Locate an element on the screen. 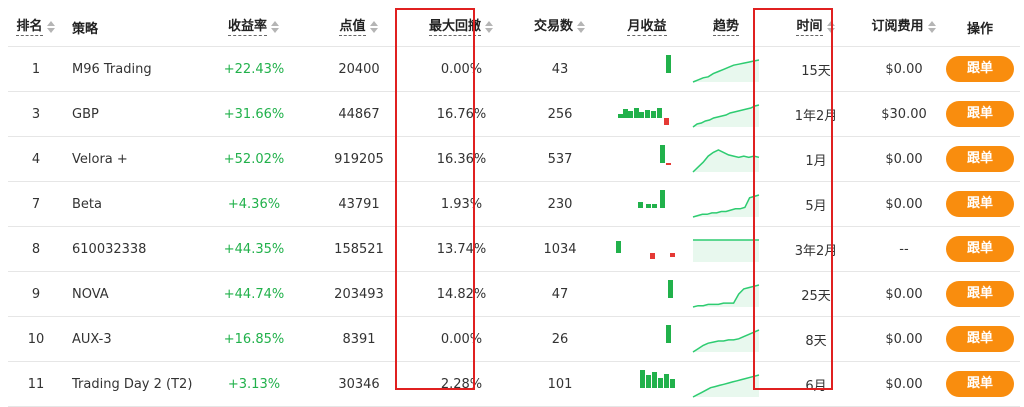 The height and width of the screenshot is (407, 1024). drawdown-value: 0.00% is located at coordinates (461, 69).